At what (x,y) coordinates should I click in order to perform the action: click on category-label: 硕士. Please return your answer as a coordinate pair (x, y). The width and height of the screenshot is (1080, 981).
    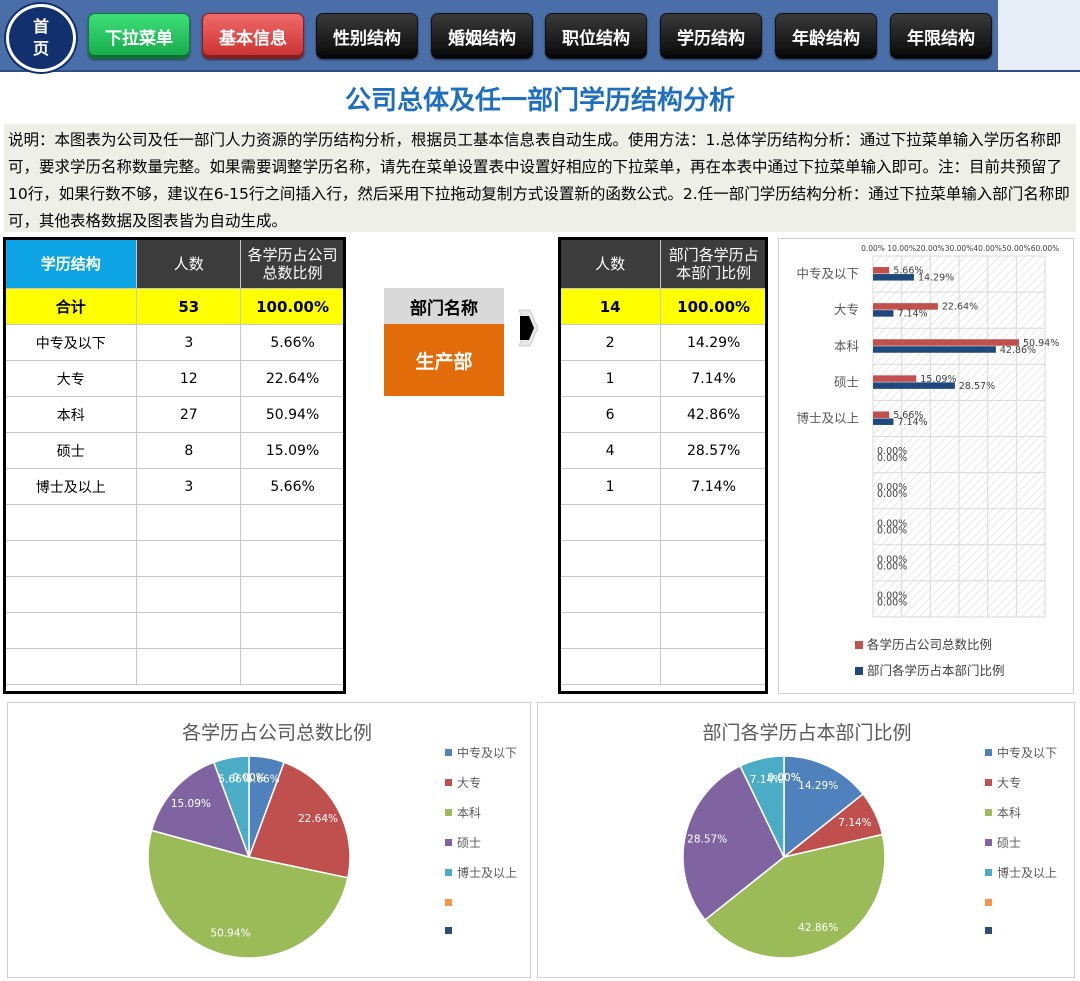
    Looking at the image, I should click on (846, 381).